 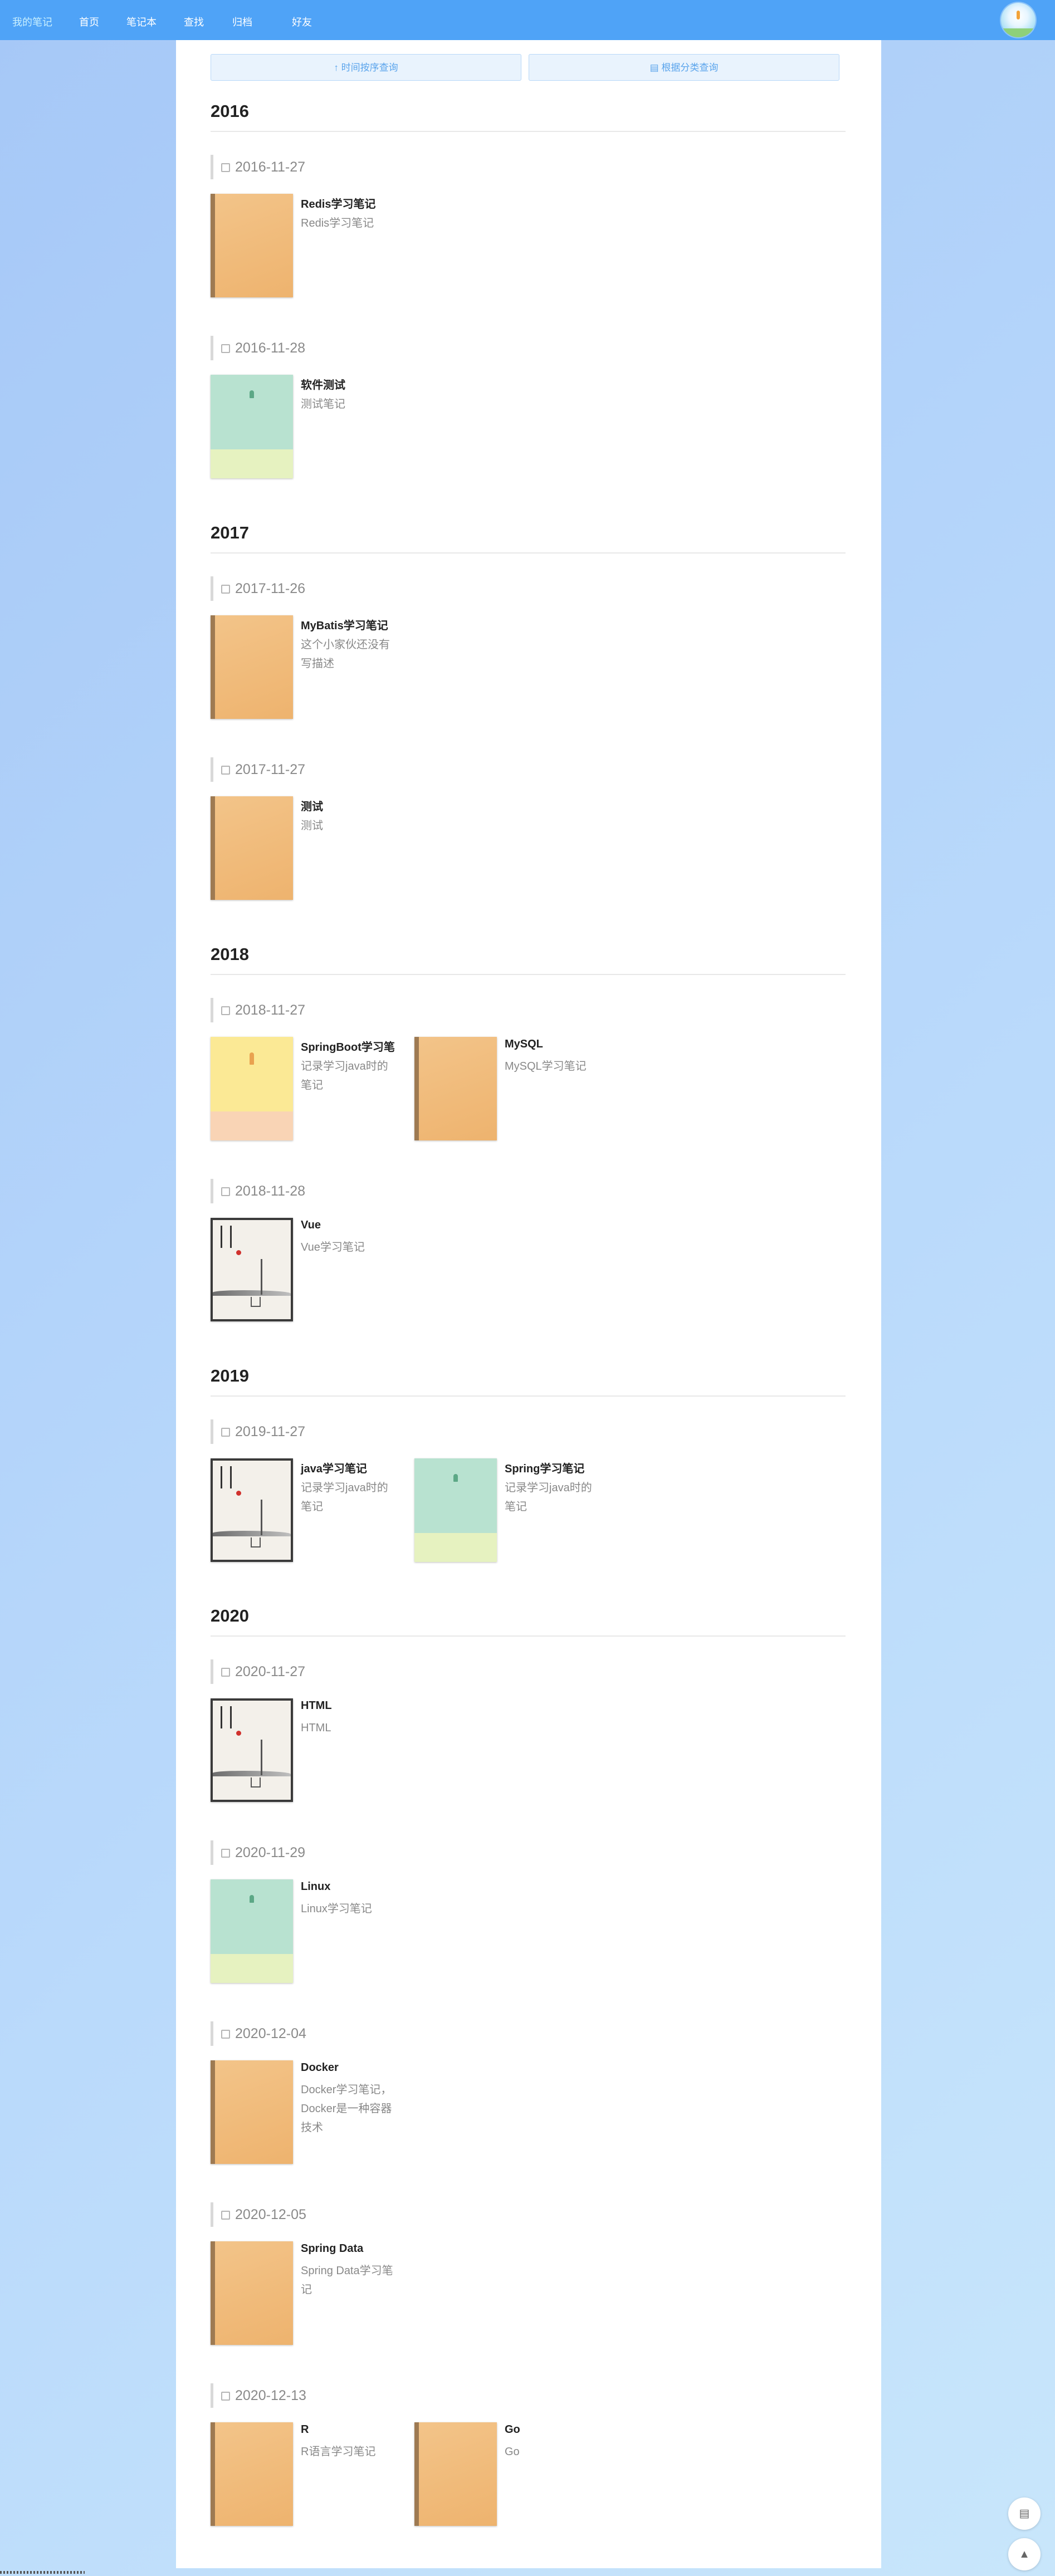 I want to click on notebook-title: java学习笔记, so click(x=334, y=1468).